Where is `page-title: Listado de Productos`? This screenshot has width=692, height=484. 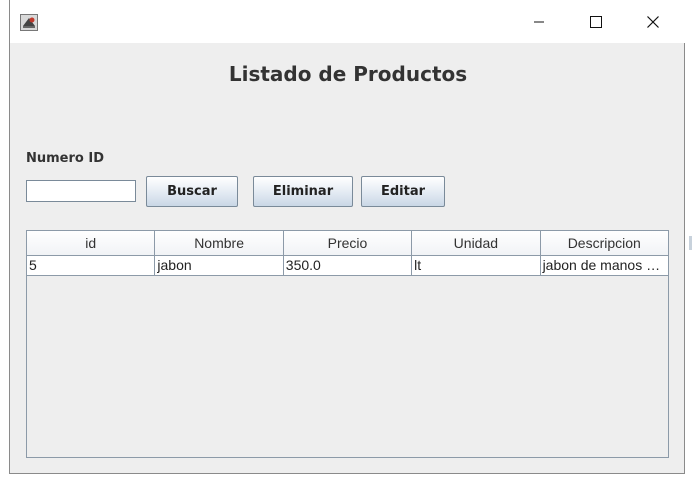 page-title: Listado de Productos is located at coordinates (348, 74).